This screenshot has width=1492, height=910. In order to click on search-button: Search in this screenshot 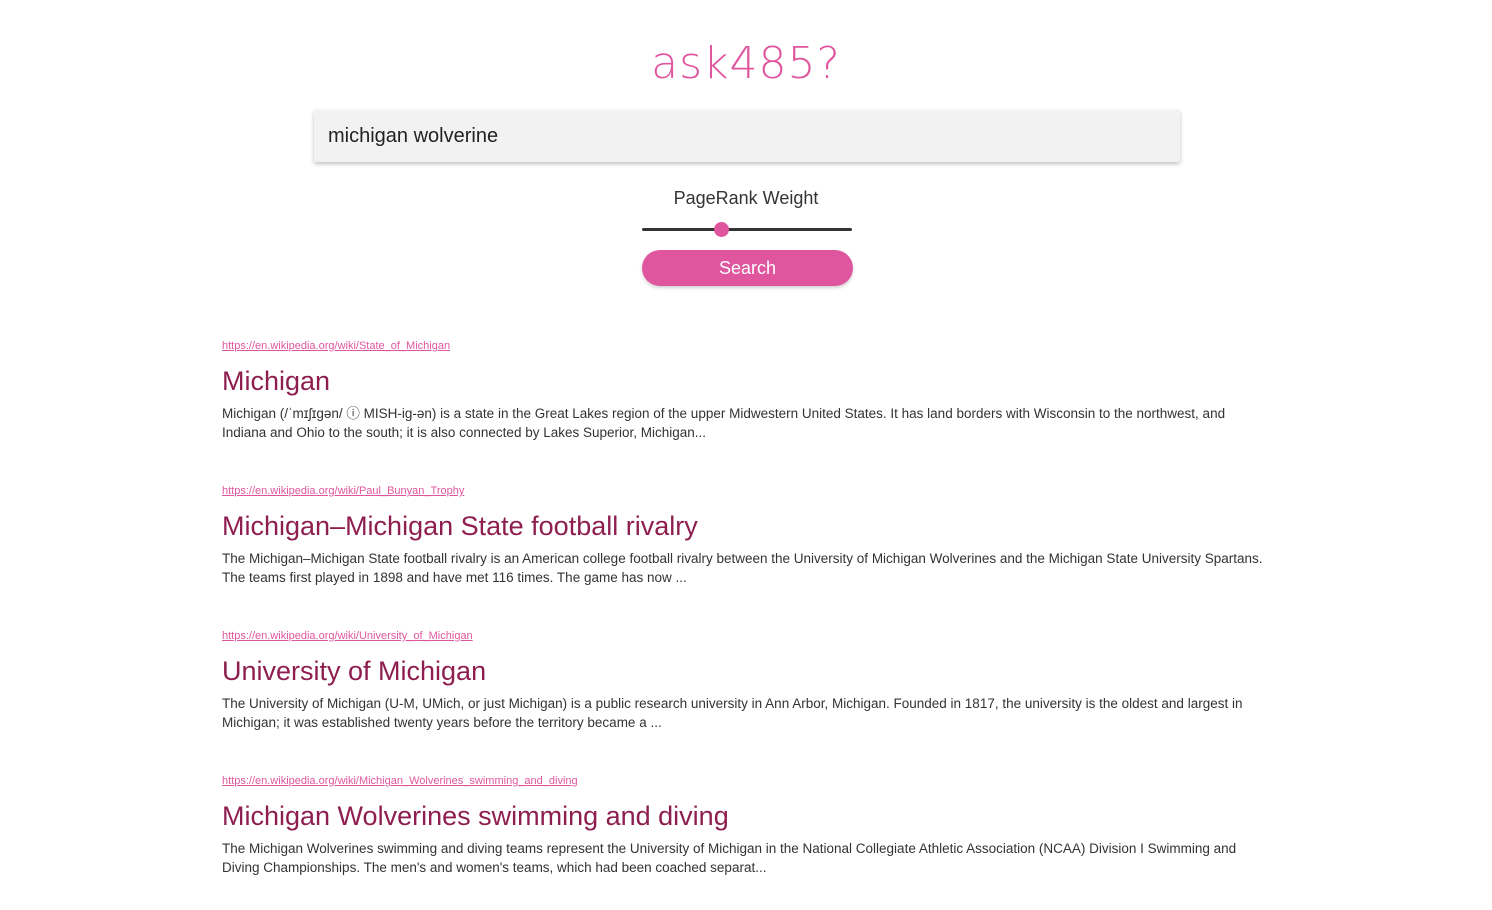, I will do `click(747, 268)`.